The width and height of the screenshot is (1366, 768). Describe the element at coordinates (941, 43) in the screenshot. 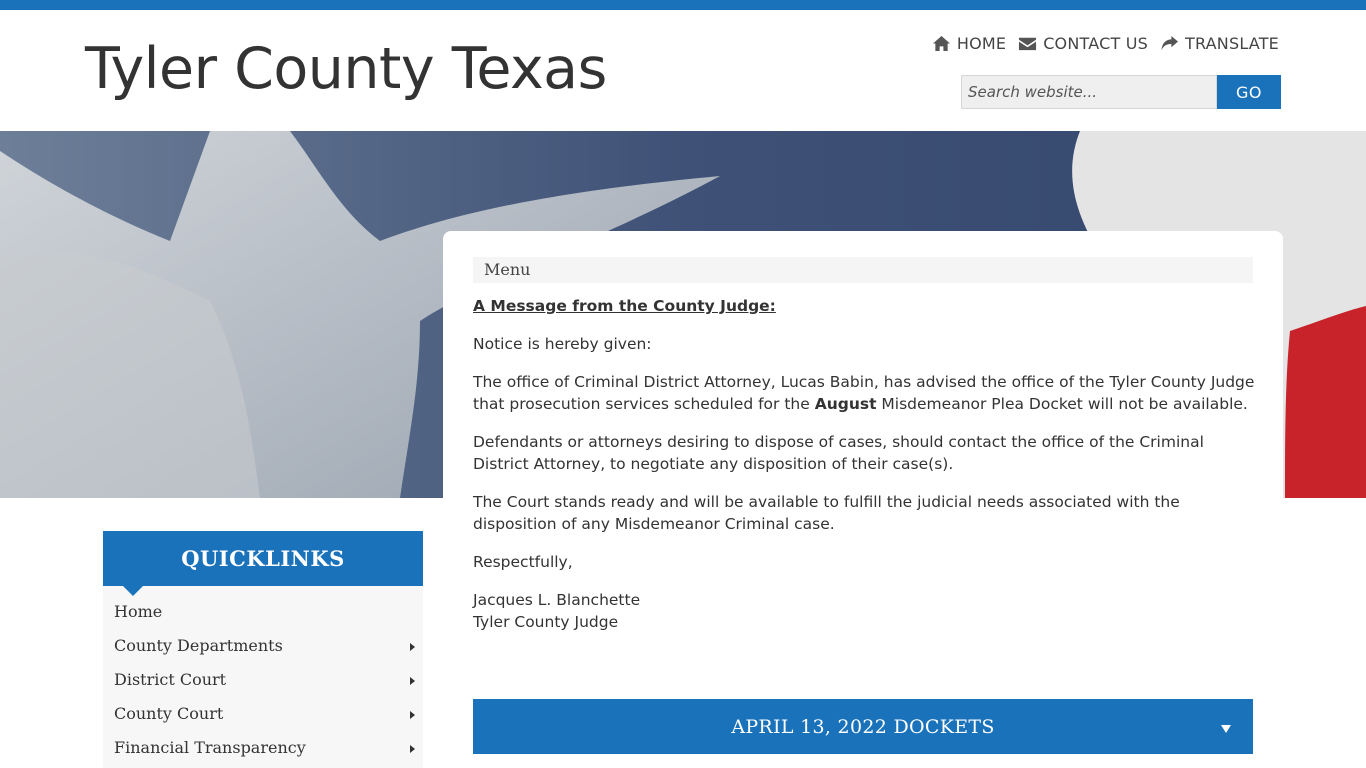

I see `home-icon` at that location.